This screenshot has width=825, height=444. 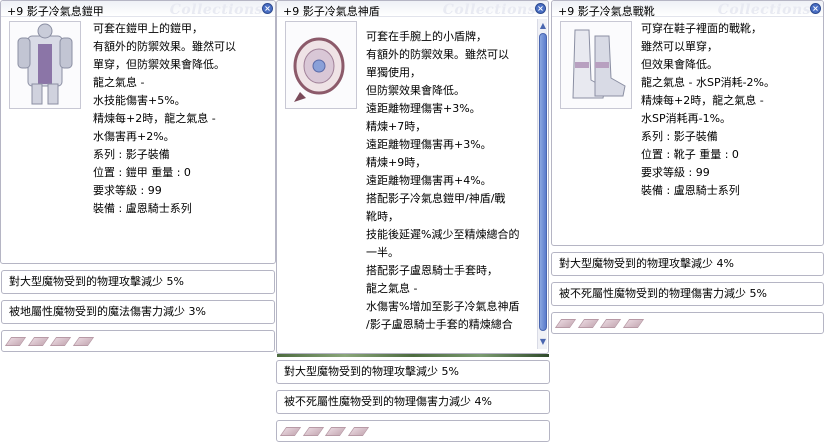 I want to click on effect-text: 被不死屬性魔物受到的物理傷害力減少 4%, so click(x=388, y=401).